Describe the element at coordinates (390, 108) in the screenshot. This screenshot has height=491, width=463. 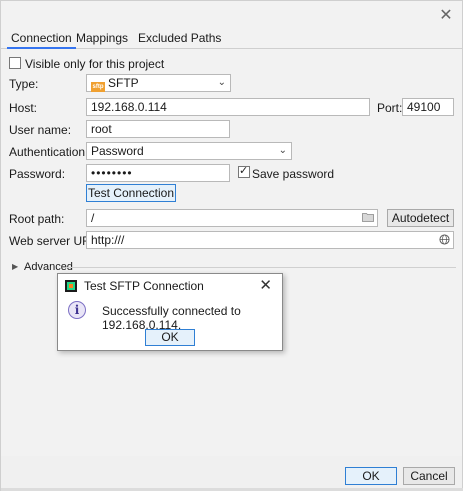
I see `port-label: Port:` at that location.